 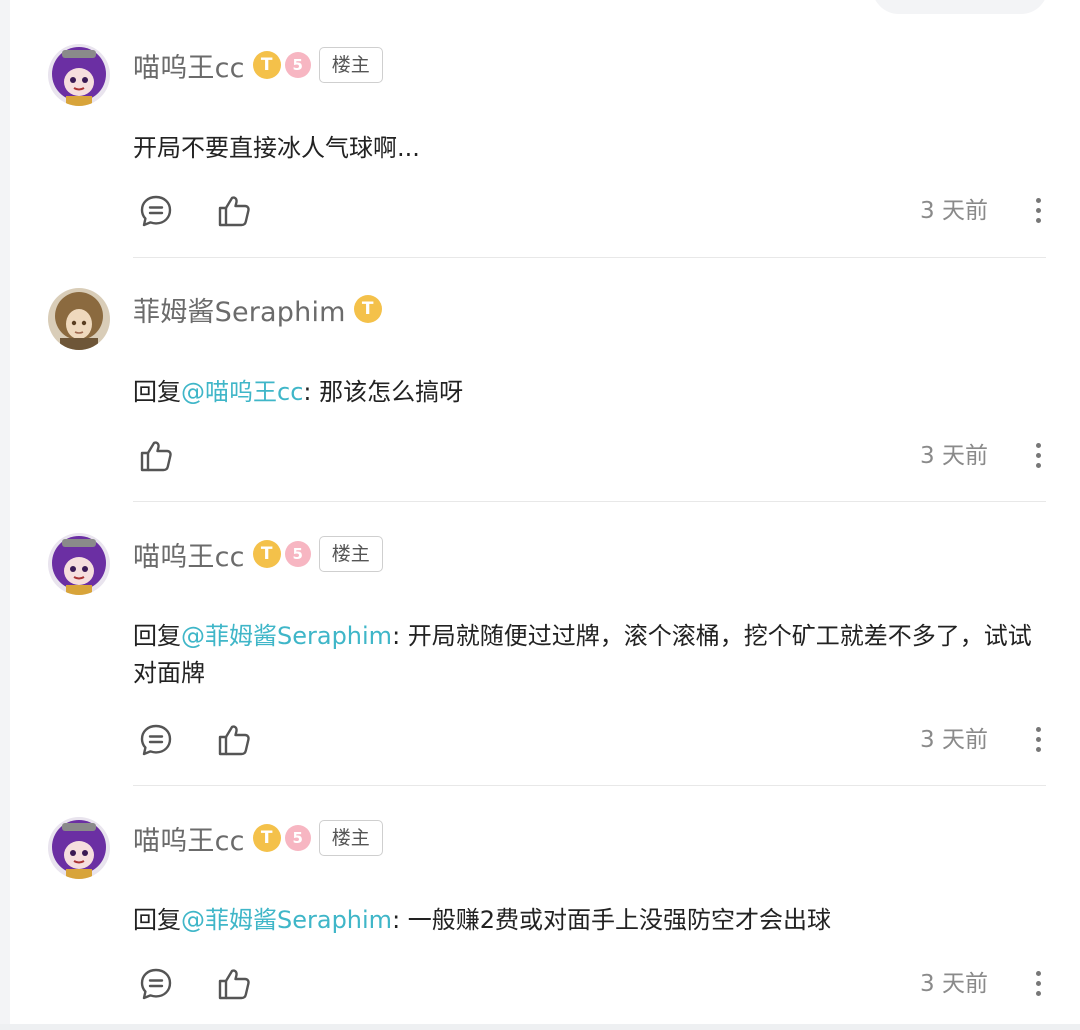 I want to click on top-pill-button, so click(x=960, y=7).